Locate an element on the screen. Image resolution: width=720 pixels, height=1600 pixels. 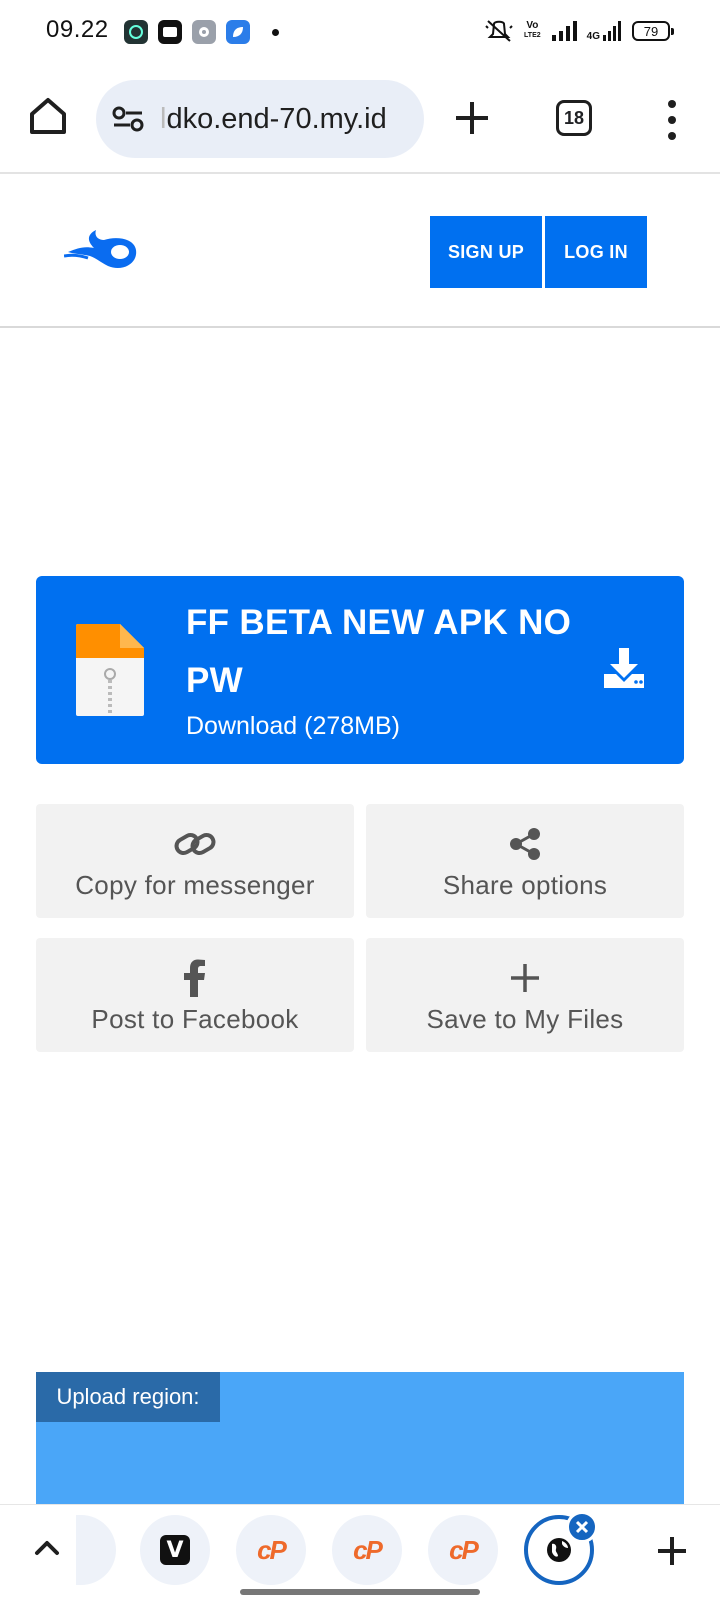
signal-icon is located at coordinates (564, 31).